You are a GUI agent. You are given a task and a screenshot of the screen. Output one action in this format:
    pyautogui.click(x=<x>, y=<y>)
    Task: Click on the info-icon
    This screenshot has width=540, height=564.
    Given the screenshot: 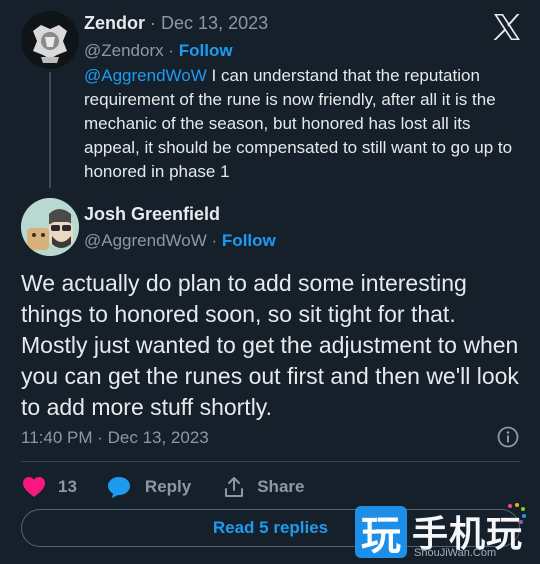 What is the action you would take?
    pyautogui.click(x=508, y=437)
    